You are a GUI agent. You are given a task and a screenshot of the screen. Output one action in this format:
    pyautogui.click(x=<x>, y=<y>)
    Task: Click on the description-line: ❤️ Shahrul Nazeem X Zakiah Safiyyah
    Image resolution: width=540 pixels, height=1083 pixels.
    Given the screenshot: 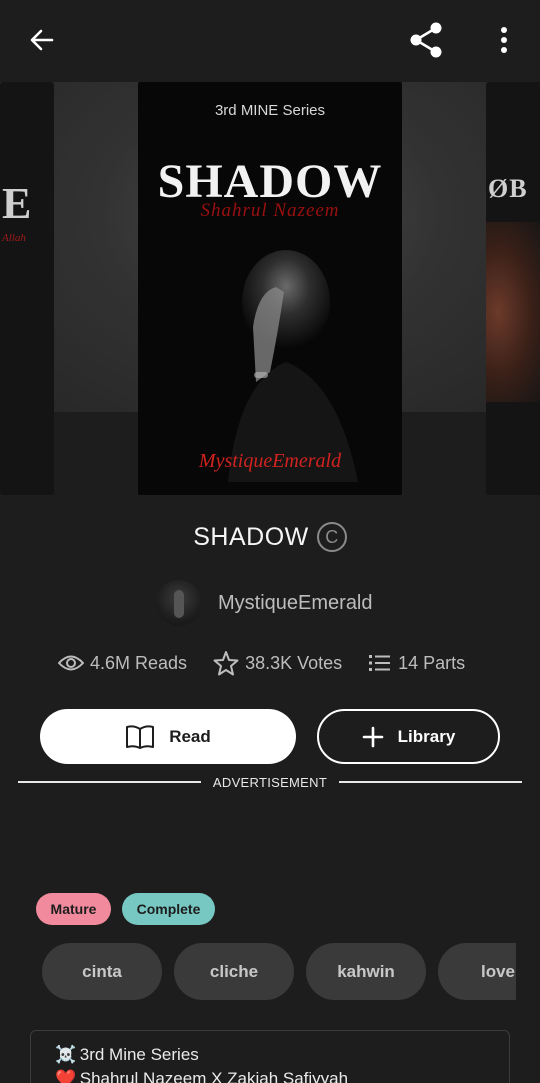 What is the action you would take?
    pyautogui.click(x=201, y=1076)
    